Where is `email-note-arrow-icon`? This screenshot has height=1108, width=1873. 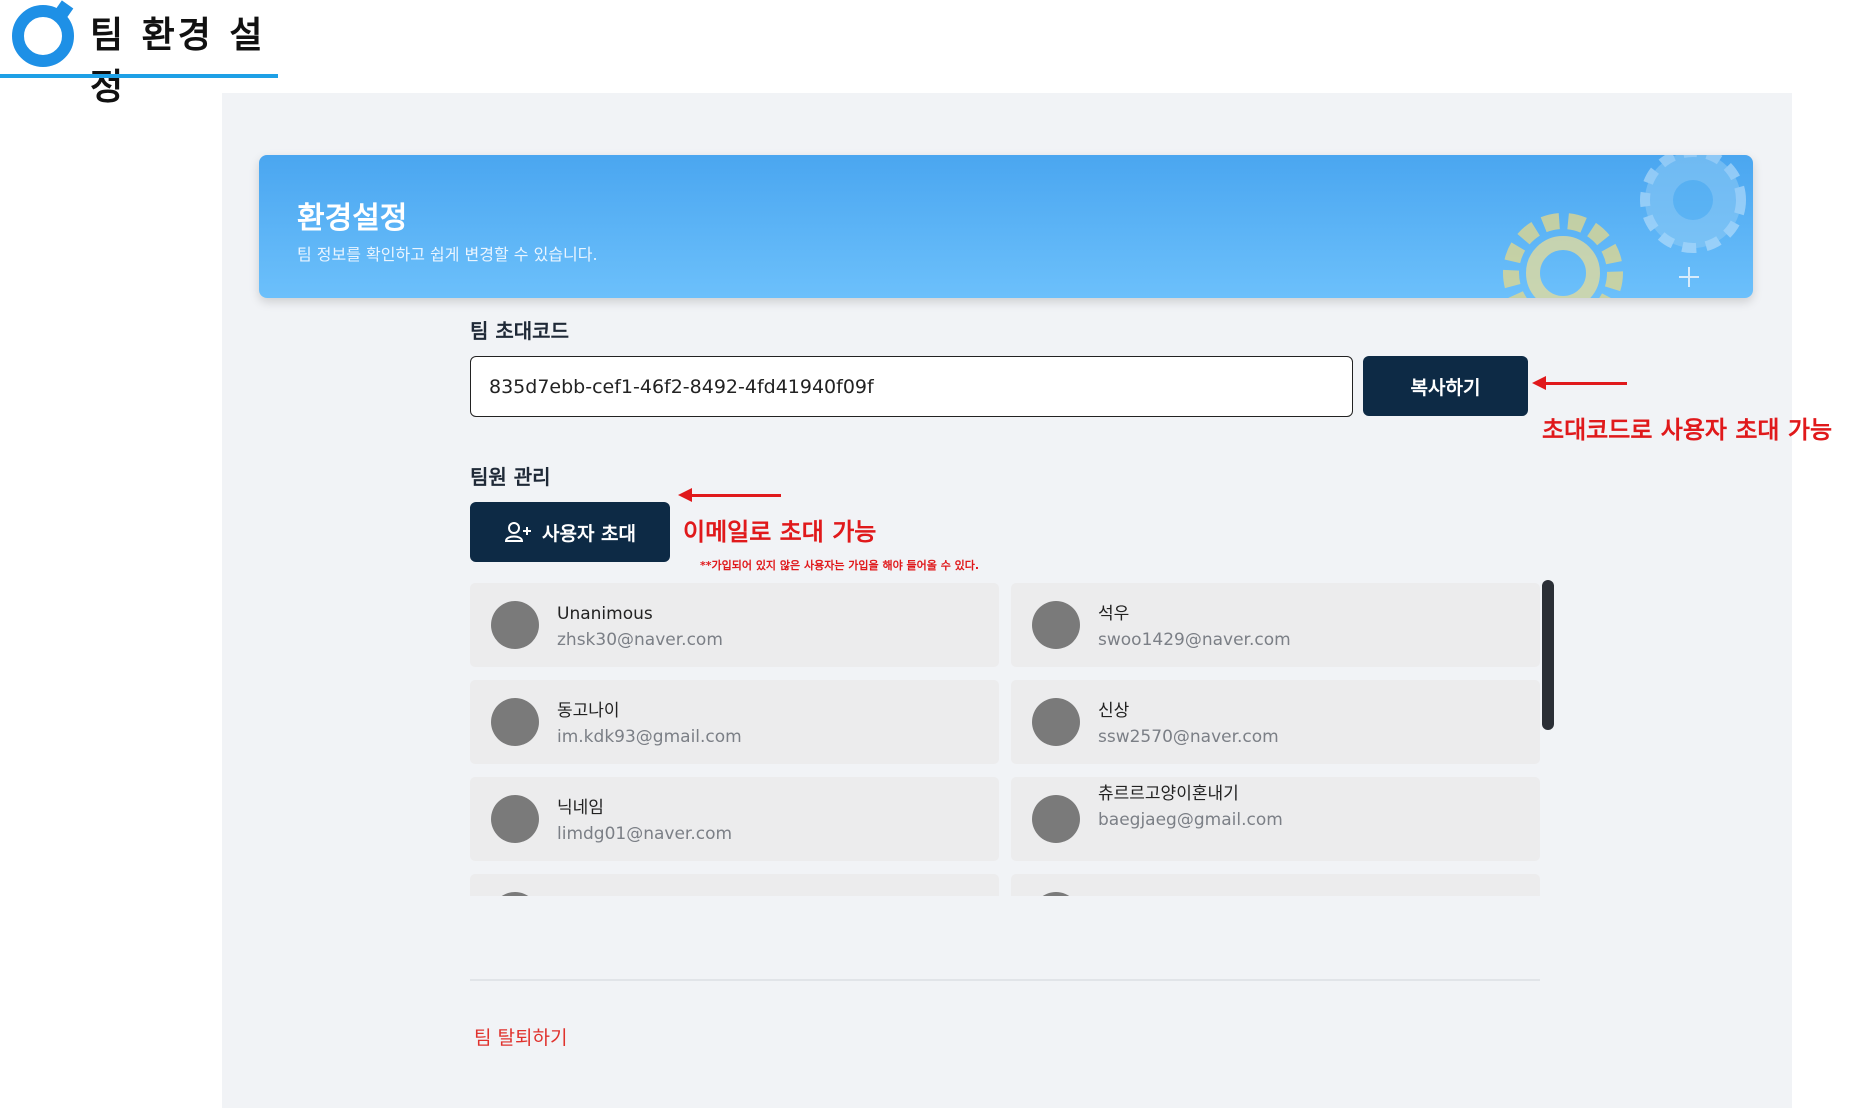 email-note-arrow-icon is located at coordinates (729, 495).